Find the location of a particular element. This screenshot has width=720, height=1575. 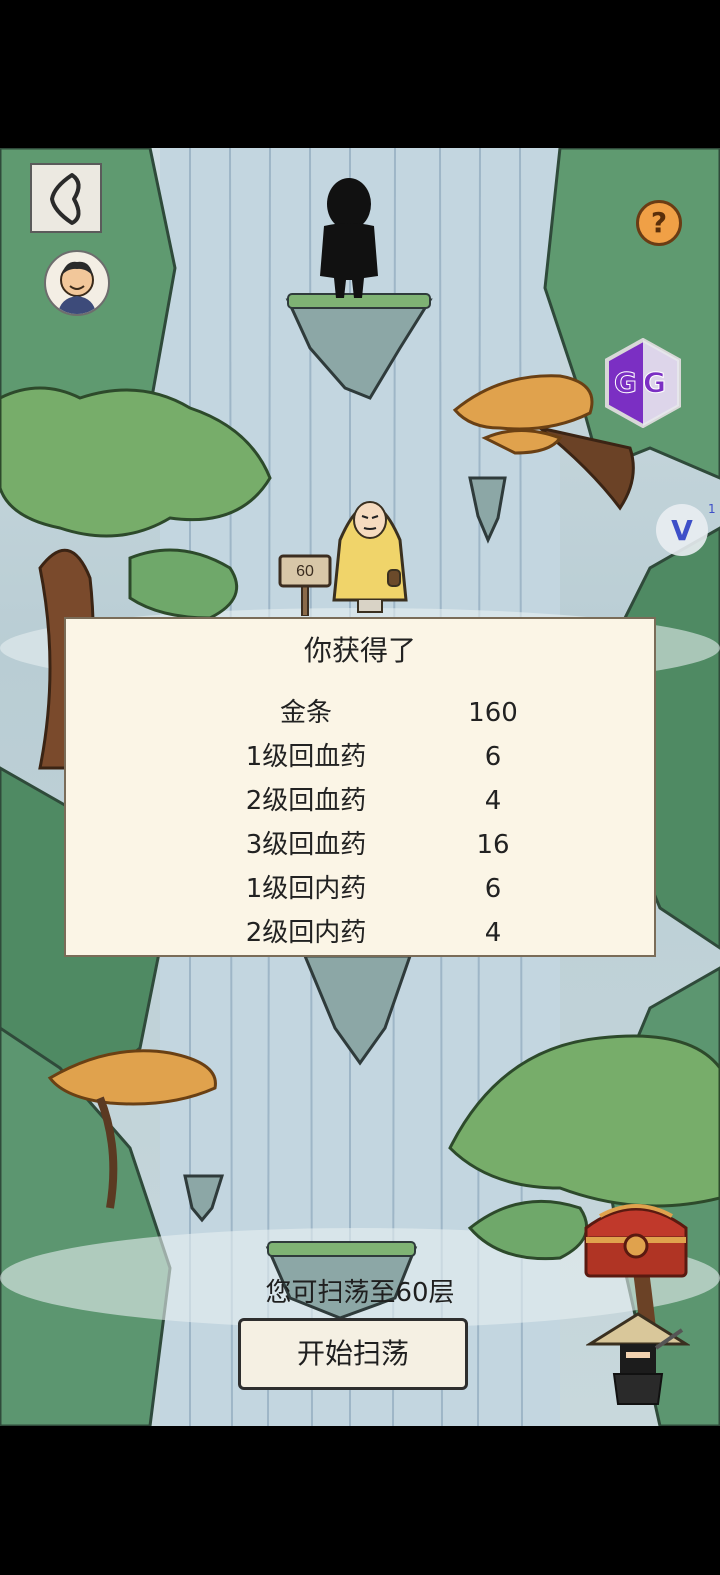

back-chevron-icon is located at coordinates (65, 199).